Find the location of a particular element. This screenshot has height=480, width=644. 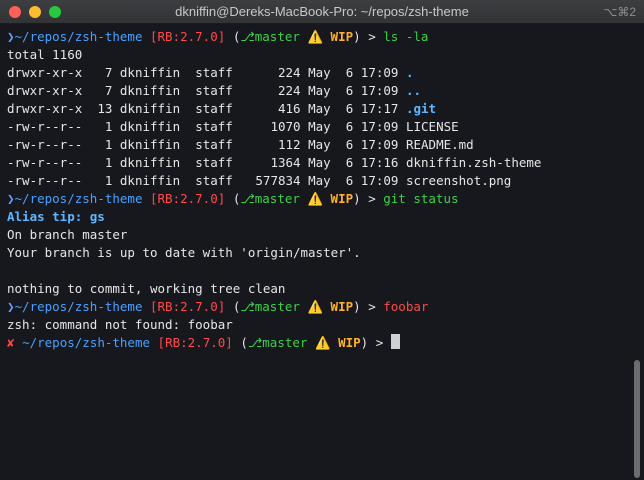

ls-filename: . is located at coordinates (409, 72).